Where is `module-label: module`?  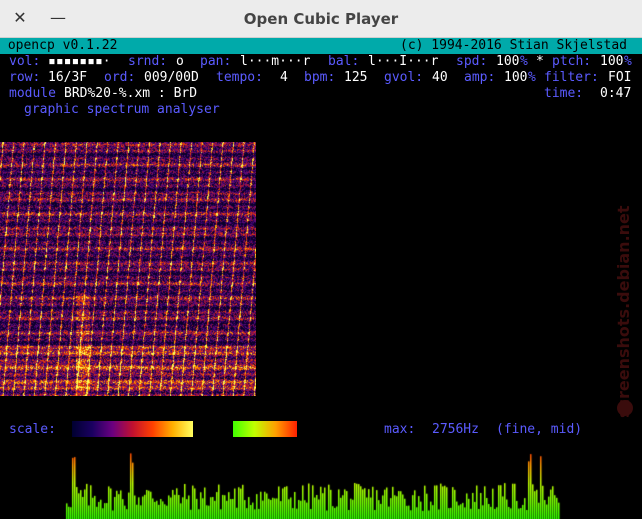 module-label: module is located at coordinates (32, 93).